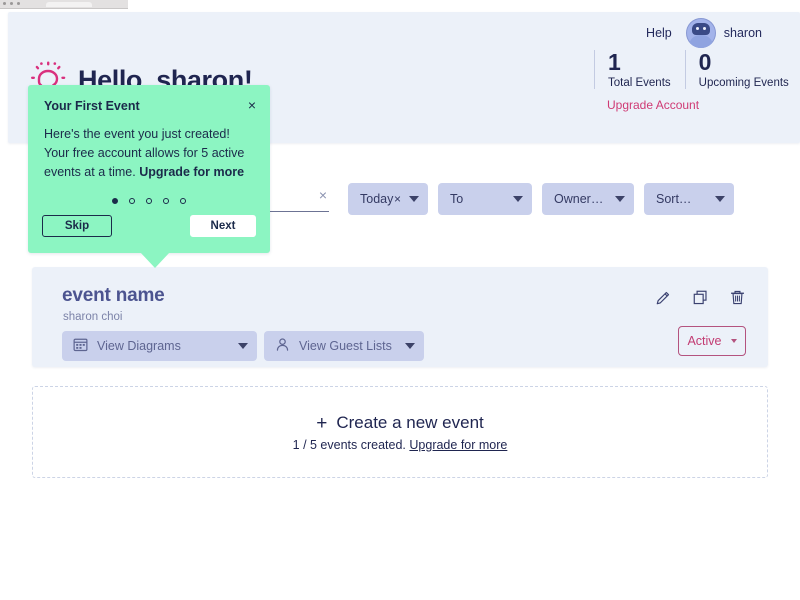 The width and height of the screenshot is (800, 600). What do you see at coordinates (485, 199) in the screenshot?
I see `filter-chip-to: To` at bounding box center [485, 199].